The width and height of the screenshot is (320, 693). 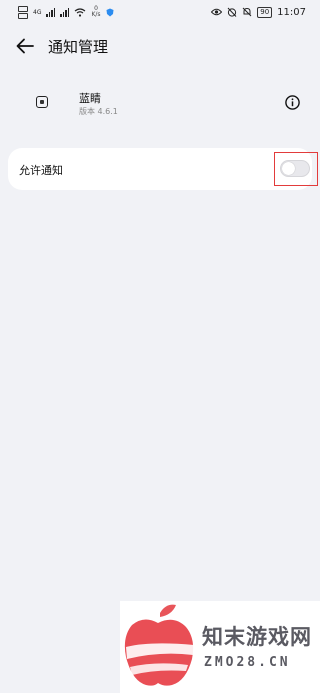 I want to click on app-version: 版本 4.6.1, so click(x=98, y=111).